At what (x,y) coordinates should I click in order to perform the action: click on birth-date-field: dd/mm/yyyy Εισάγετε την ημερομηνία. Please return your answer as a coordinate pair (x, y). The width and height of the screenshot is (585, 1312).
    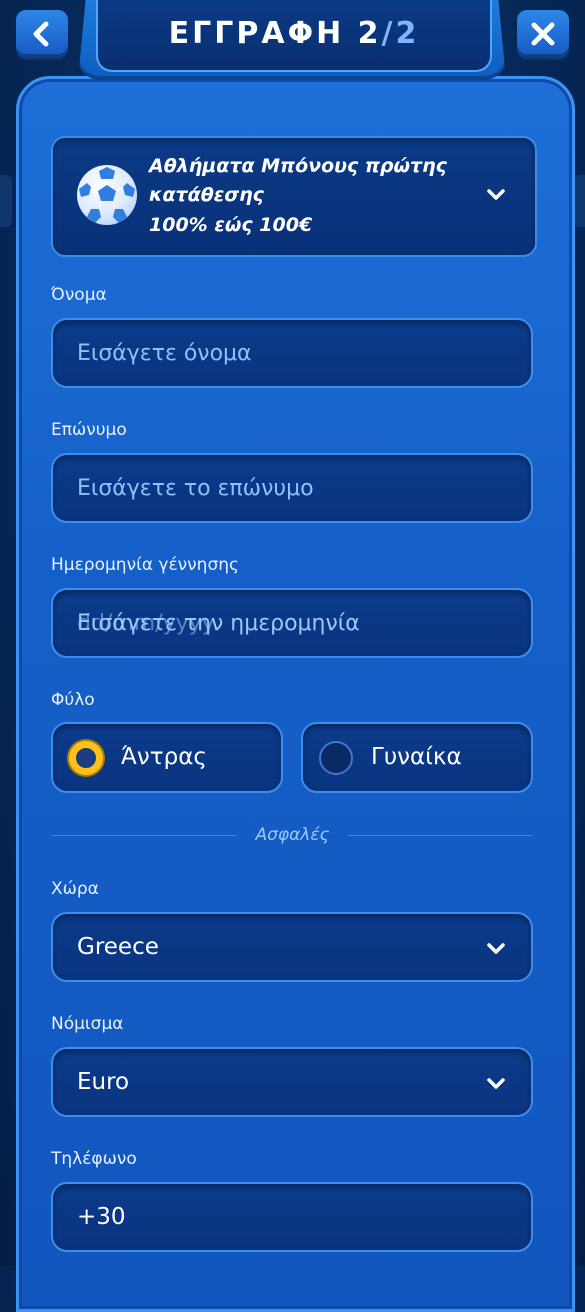
    Looking at the image, I should click on (292, 623).